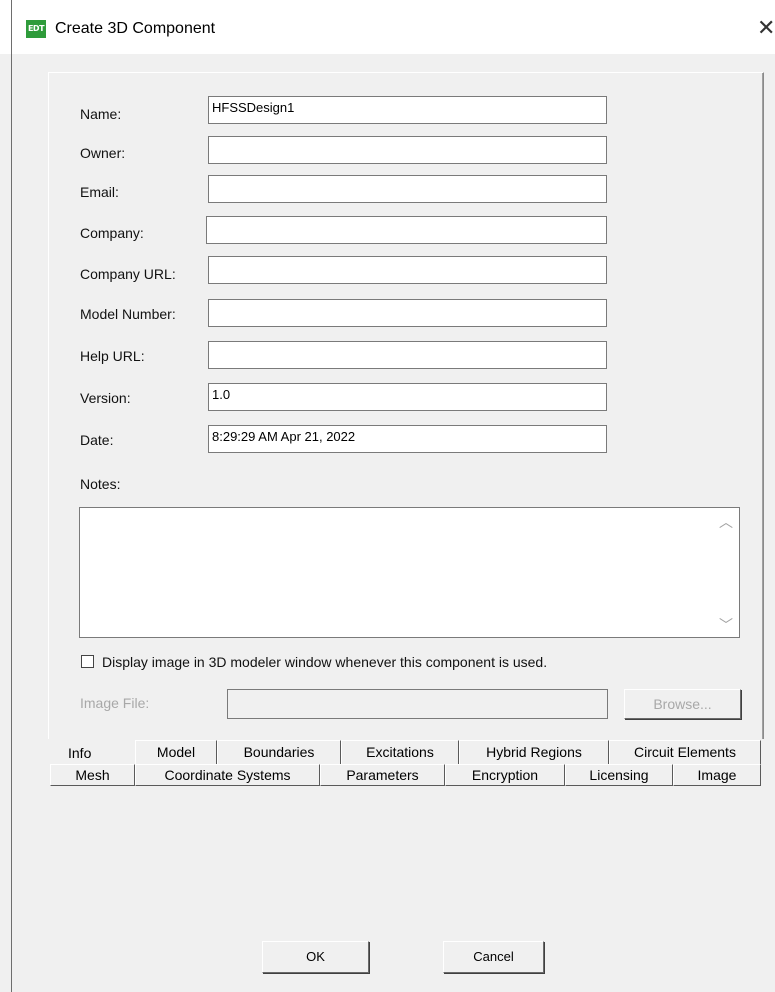  What do you see at coordinates (407, 355) in the screenshot?
I see `help-url-field` at bounding box center [407, 355].